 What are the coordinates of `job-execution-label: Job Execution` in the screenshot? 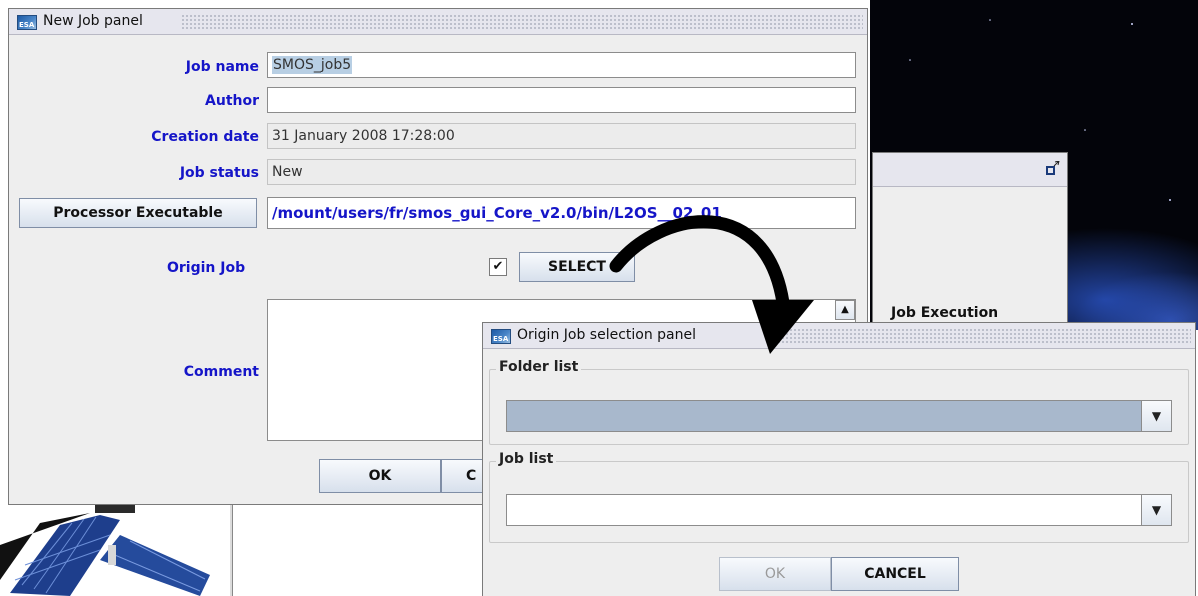 It's located at (945, 313).